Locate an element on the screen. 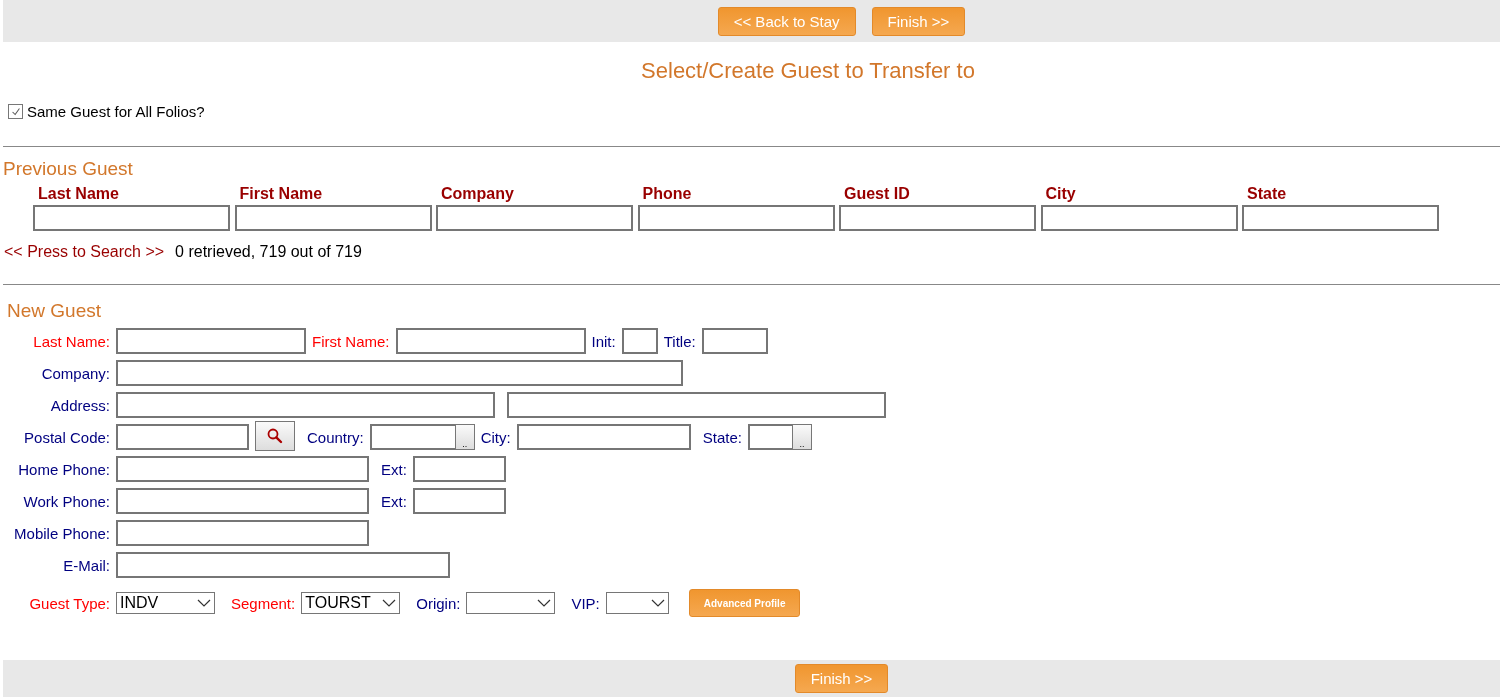  field-label: VIP: is located at coordinates (585, 603).